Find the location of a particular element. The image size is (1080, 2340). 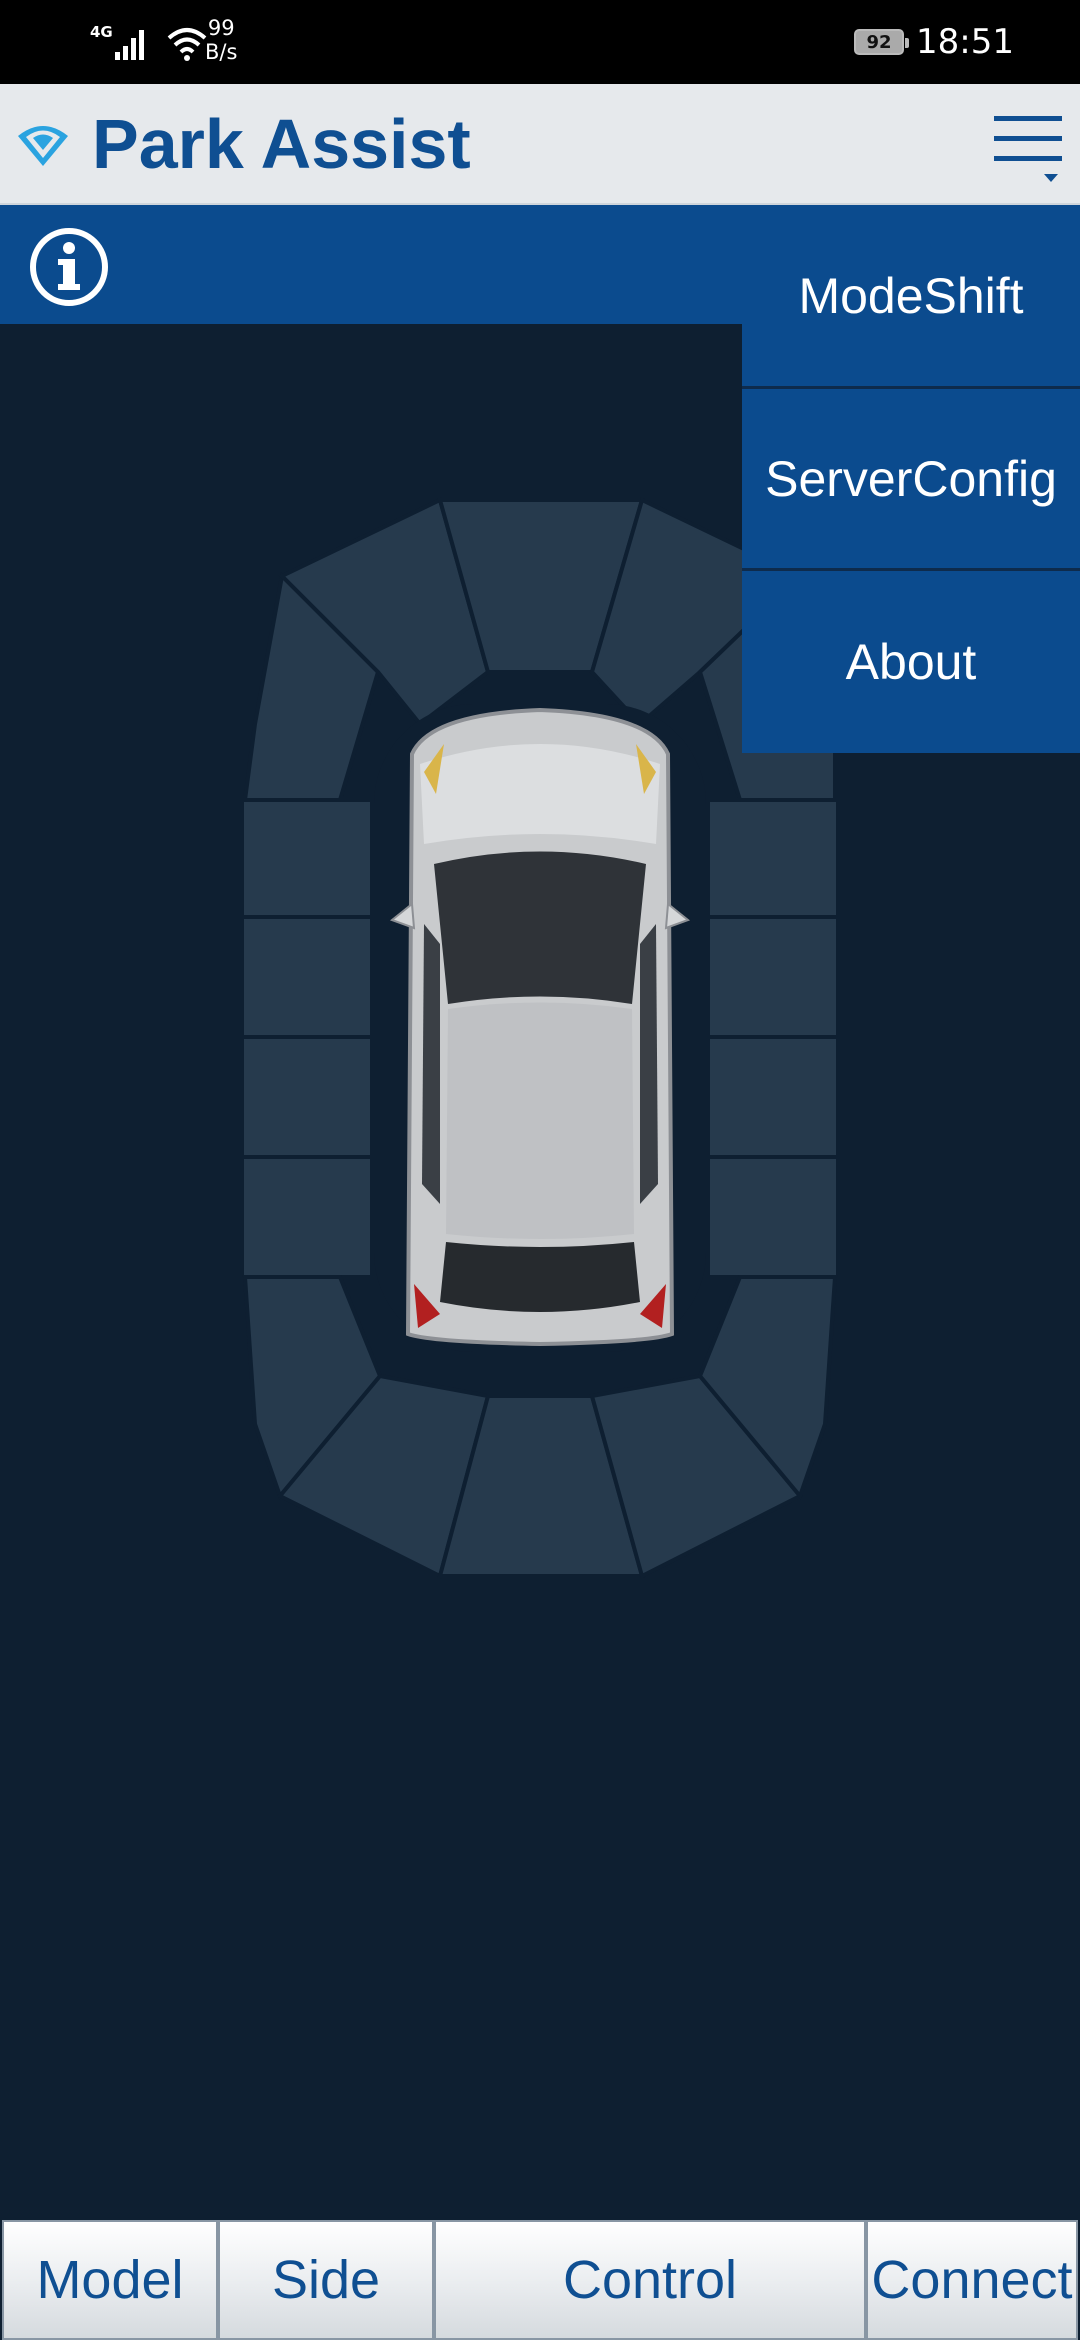

battery-icon: 92 is located at coordinates (882, 42).